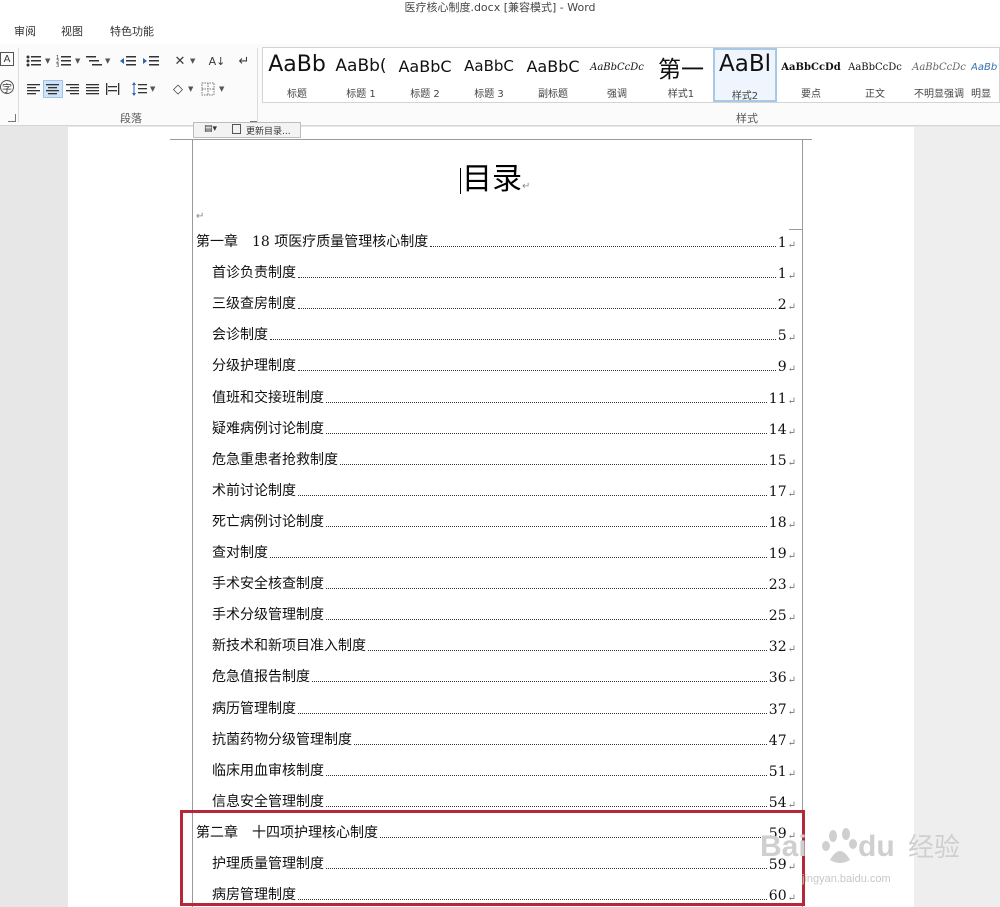  Describe the element at coordinates (504, 365) in the screenshot. I see `toc-section-entry: 分级护理制度 9 ↵` at that location.